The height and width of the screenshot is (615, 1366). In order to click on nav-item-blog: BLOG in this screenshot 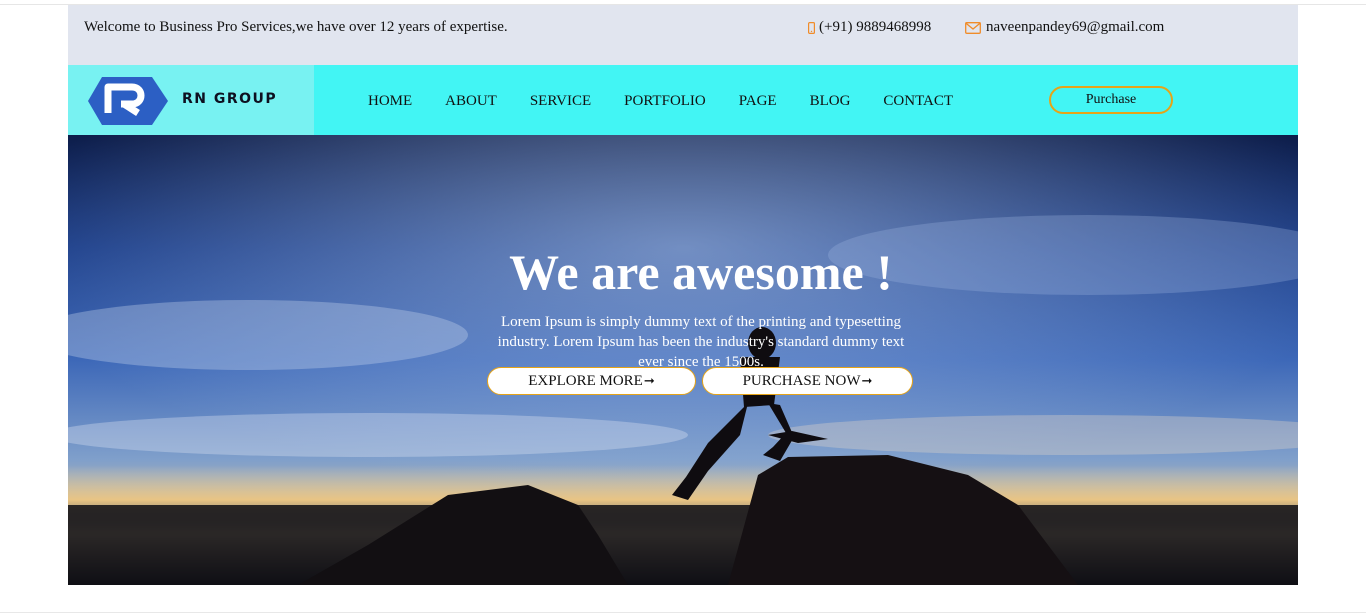, I will do `click(830, 101)`.